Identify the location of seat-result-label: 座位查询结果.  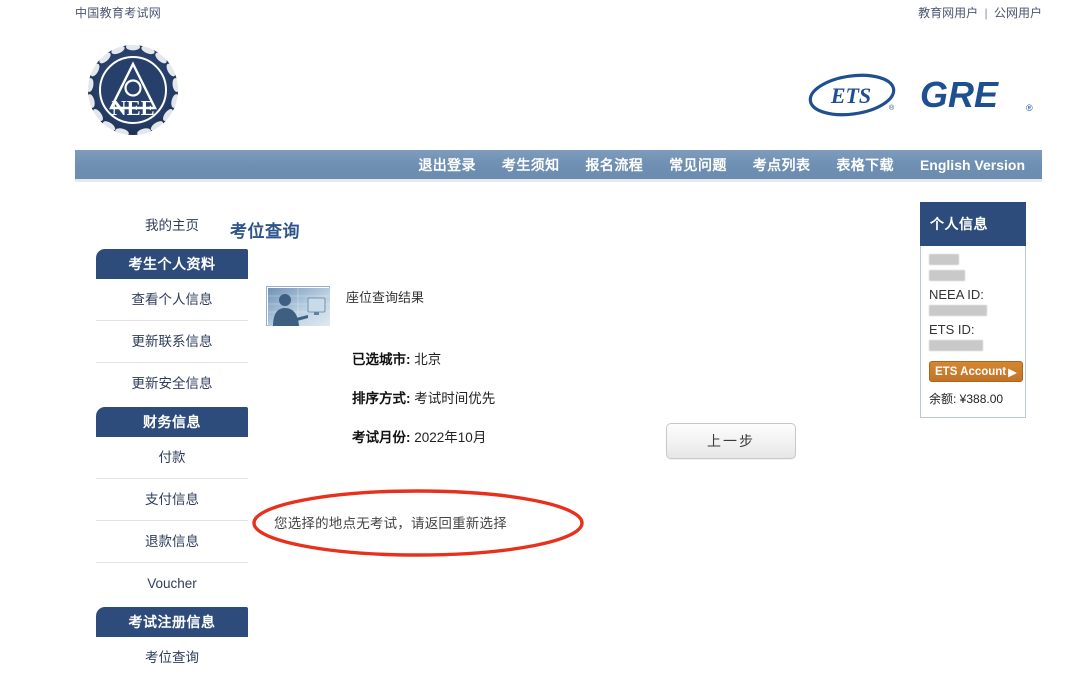
(385, 297).